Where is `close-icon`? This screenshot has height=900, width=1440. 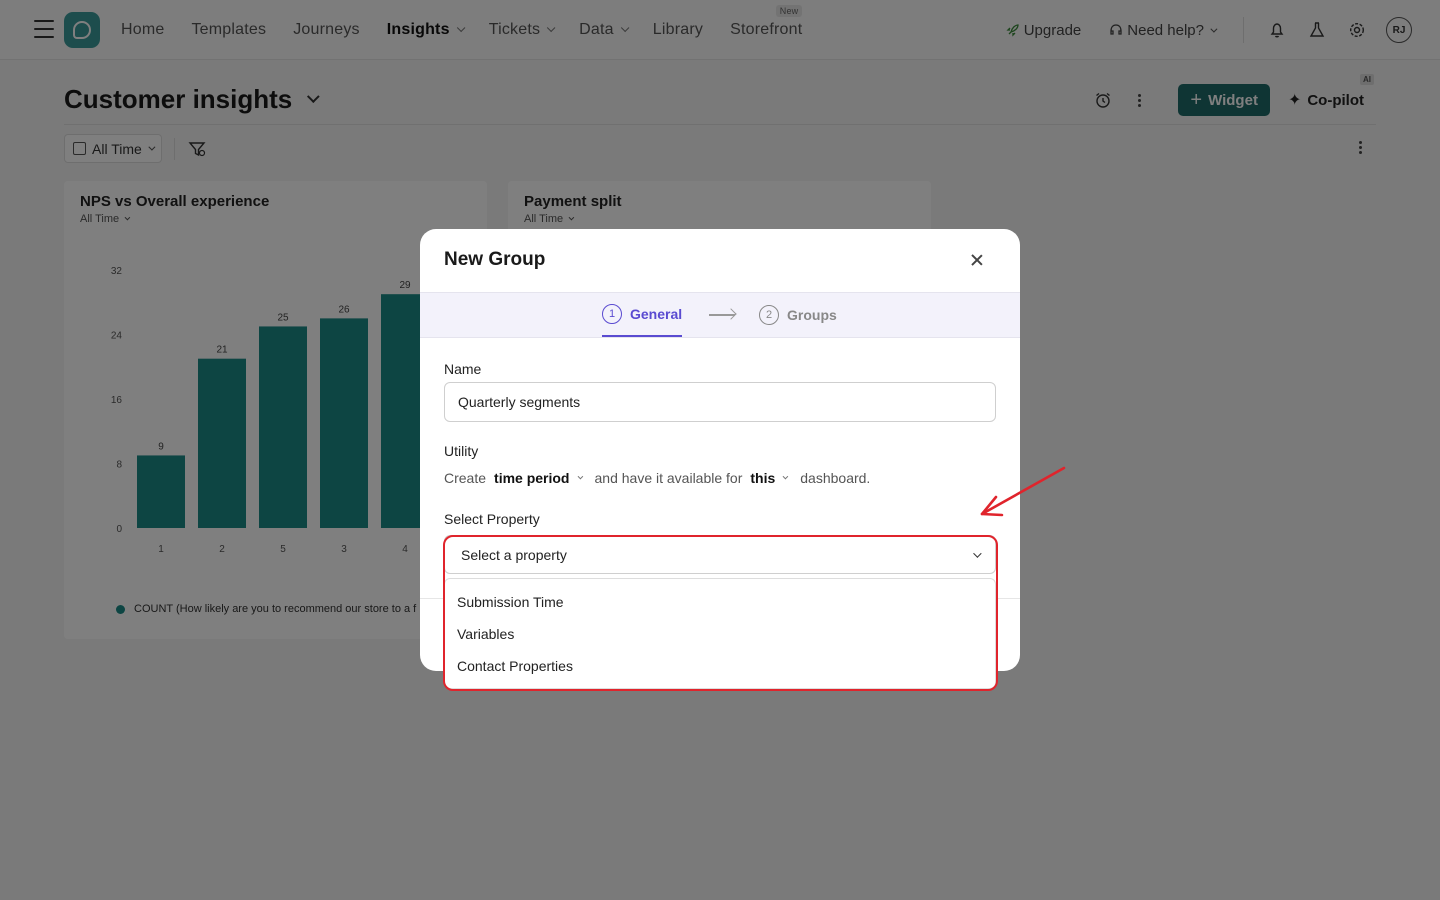
close-icon is located at coordinates (977, 260).